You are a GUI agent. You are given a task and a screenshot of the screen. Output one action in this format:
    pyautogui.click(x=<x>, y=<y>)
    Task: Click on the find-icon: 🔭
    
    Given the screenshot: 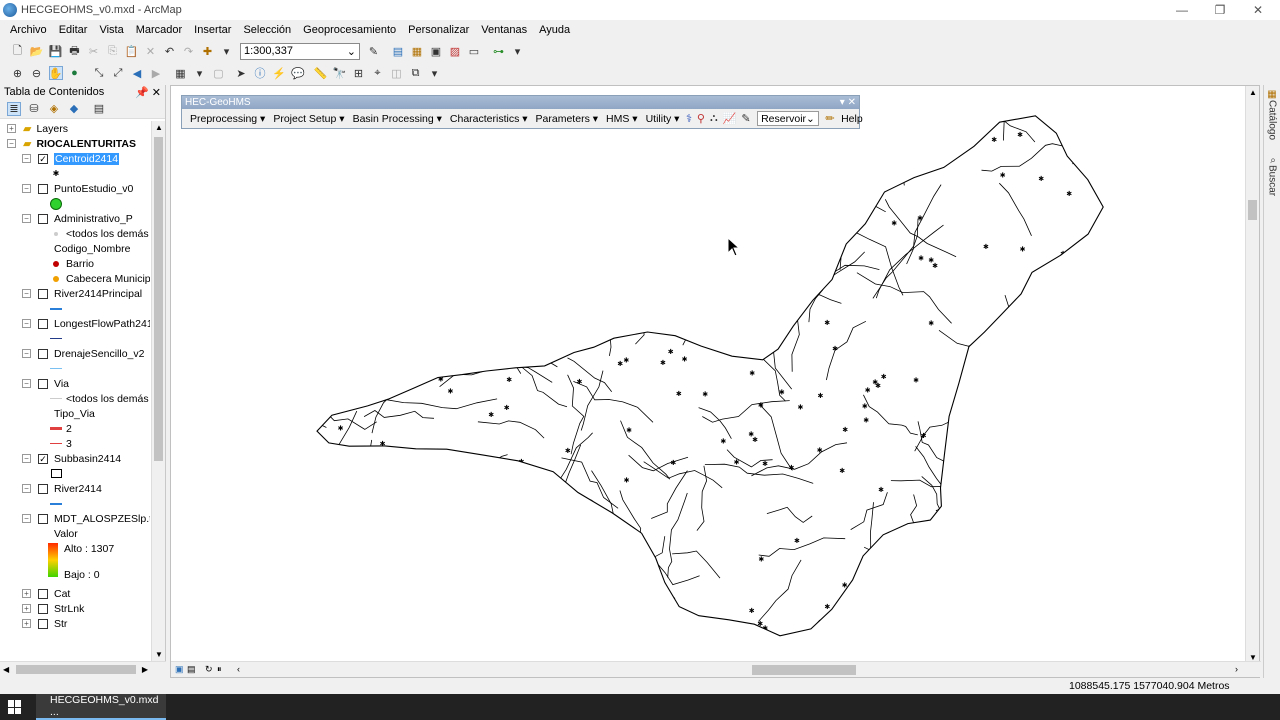 What is the action you would take?
    pyautogui.click(x=340, y=73)
    